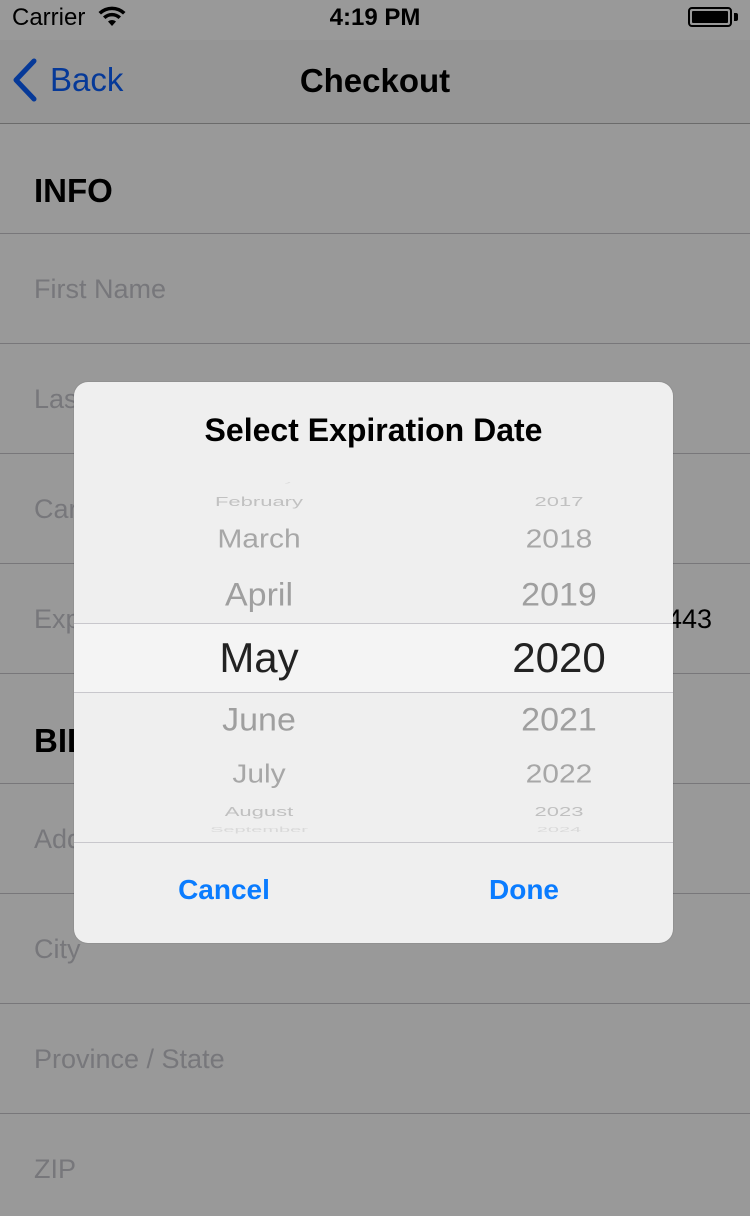 This screenshot has height=1216, width=750. I want to click on year-option: 2023, so click(559, 811).